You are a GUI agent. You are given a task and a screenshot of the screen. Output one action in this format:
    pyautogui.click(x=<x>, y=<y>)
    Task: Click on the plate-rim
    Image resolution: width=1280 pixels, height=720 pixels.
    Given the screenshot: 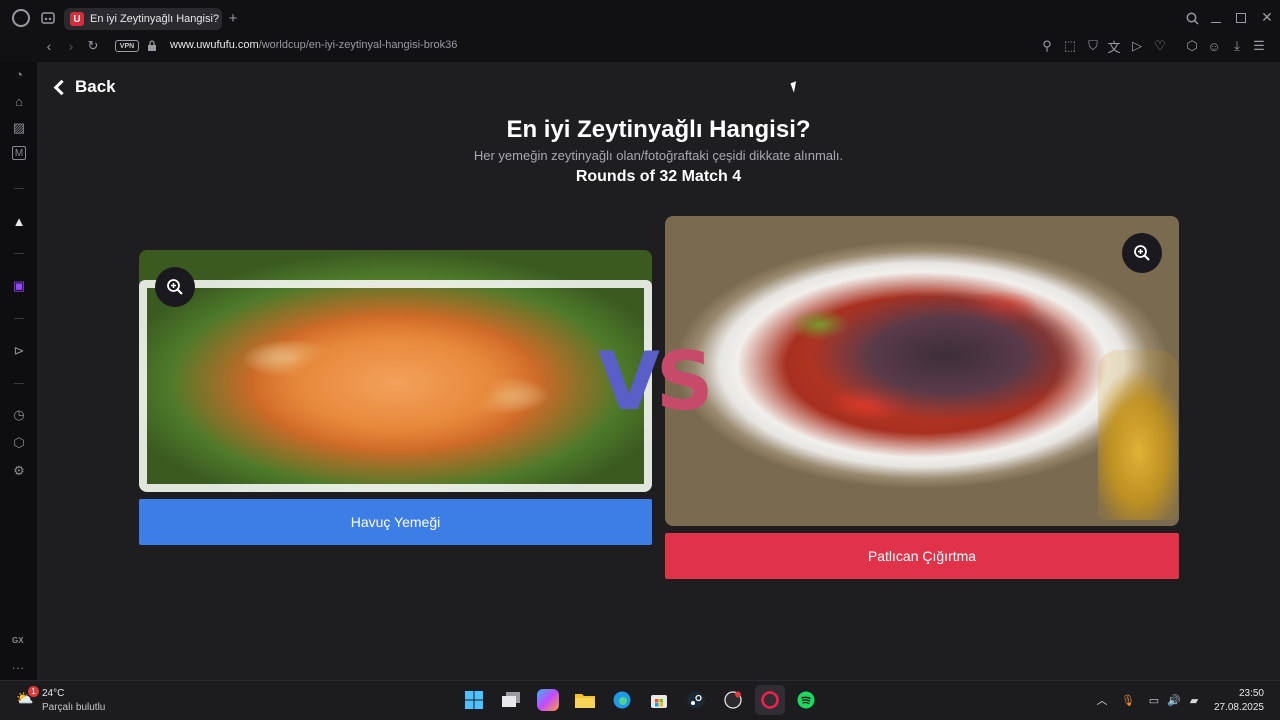 What is the action you would take?
    pyautogui.click(x=395, y=386)
    